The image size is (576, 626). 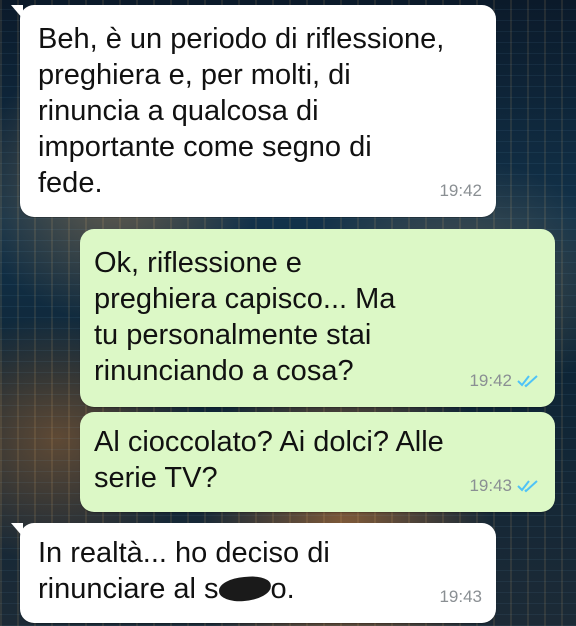 I want to click on message-text-line: rinunciare al s o., so click(x=258, y=589).